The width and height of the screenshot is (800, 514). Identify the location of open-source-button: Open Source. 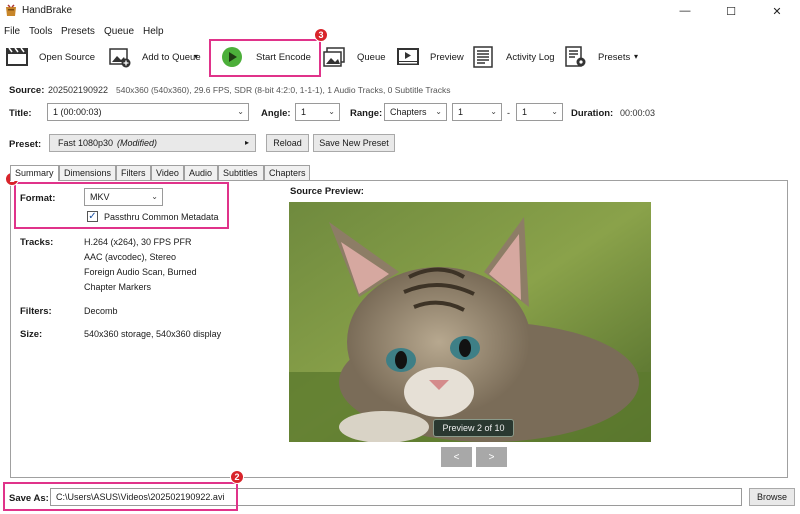
(50, 57).